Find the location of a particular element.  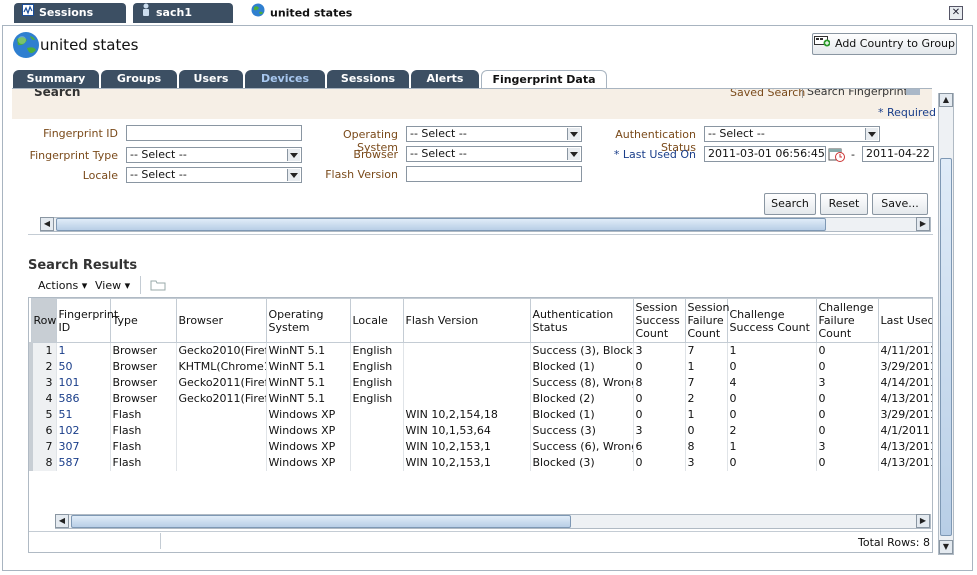

column-header: Session Success Count is located at coordinates (659, 320).